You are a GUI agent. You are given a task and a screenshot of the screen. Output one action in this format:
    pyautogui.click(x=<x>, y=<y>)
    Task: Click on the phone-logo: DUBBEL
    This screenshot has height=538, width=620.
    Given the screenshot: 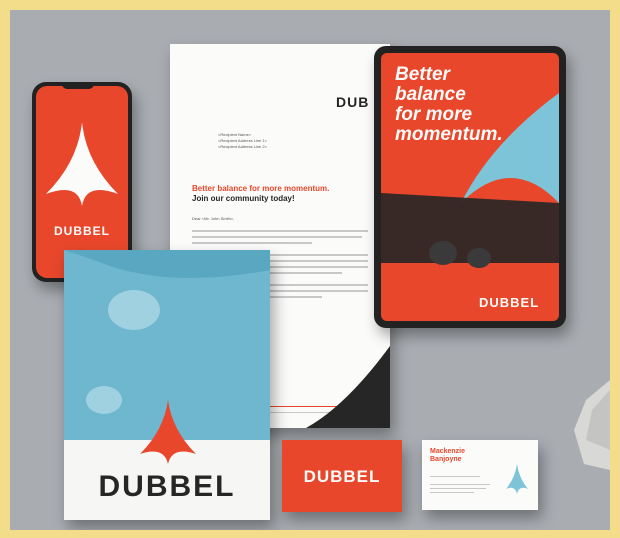 What is the action you would take?
    pyautogui.click(x=82, y=231)
    